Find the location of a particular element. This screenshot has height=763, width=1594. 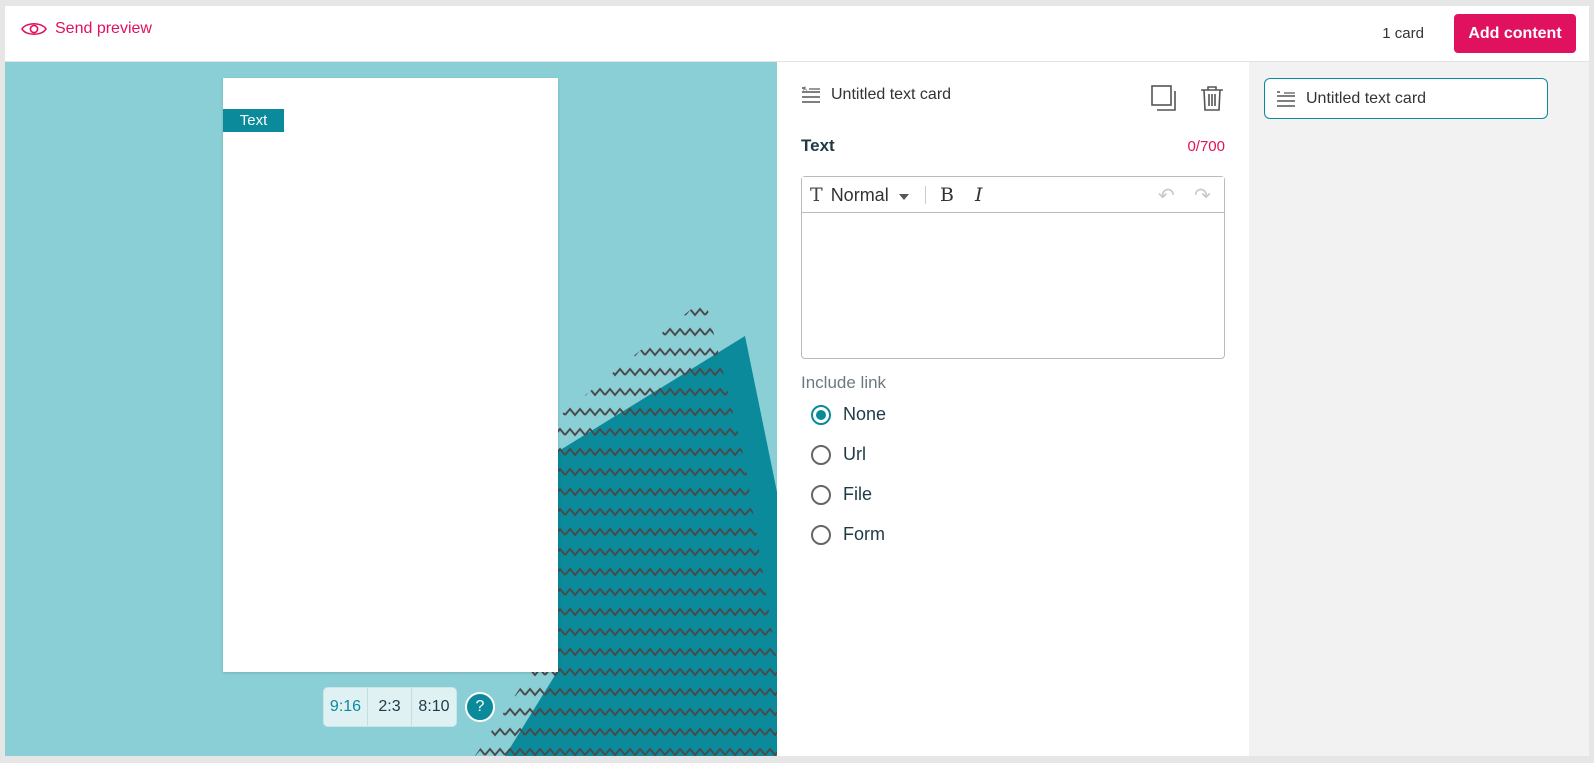

rich-text-editor: T Normal B I ↶ ↷ is located at coordinates (1013, 267).